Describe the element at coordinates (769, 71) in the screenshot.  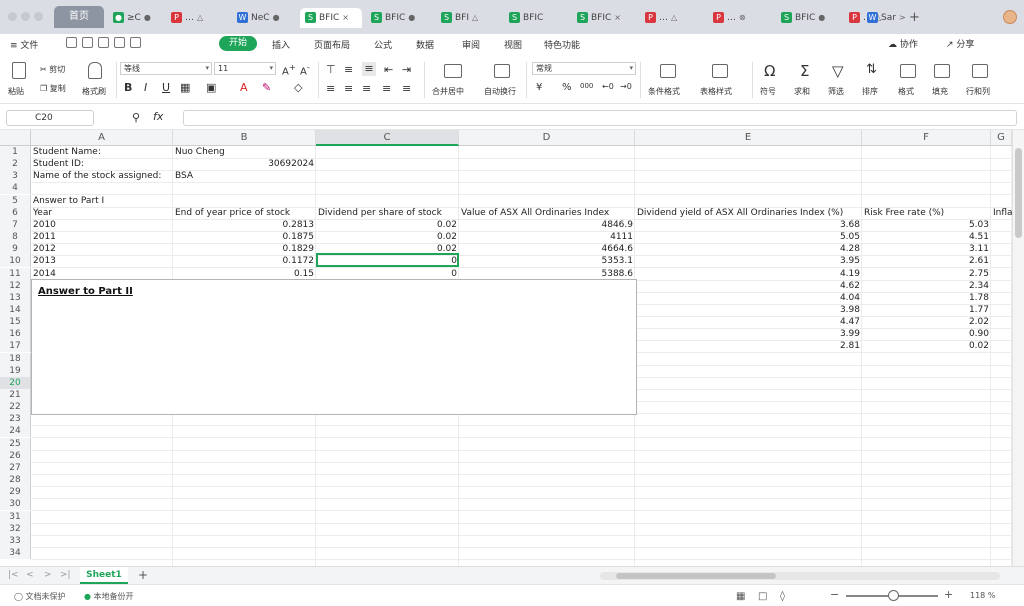
I see `symbol-icon: Ω` at that location.